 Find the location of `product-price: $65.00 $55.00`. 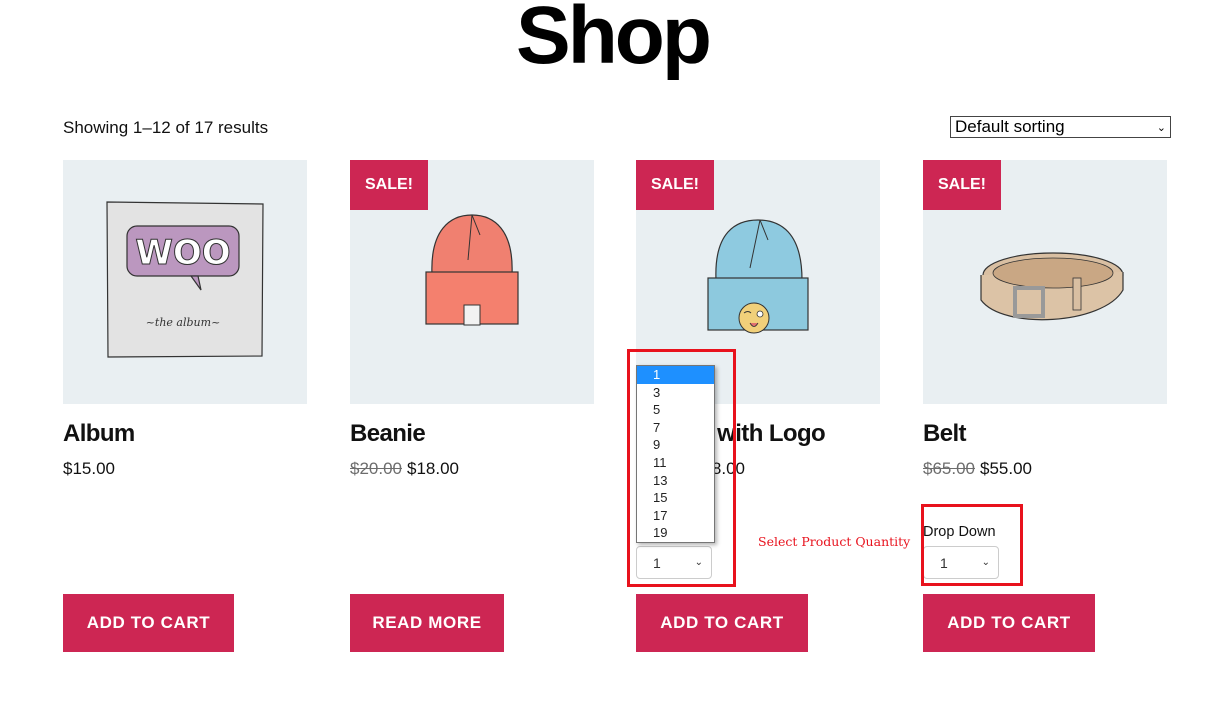

product-price: $65.00 $55.00 is located at coordinates (977, 469).